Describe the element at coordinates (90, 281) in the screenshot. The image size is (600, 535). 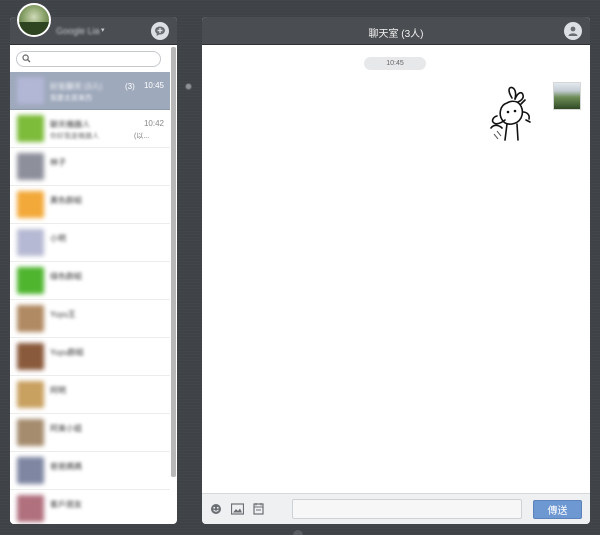
I see `chat-list-item: 綠色群組` at that location.